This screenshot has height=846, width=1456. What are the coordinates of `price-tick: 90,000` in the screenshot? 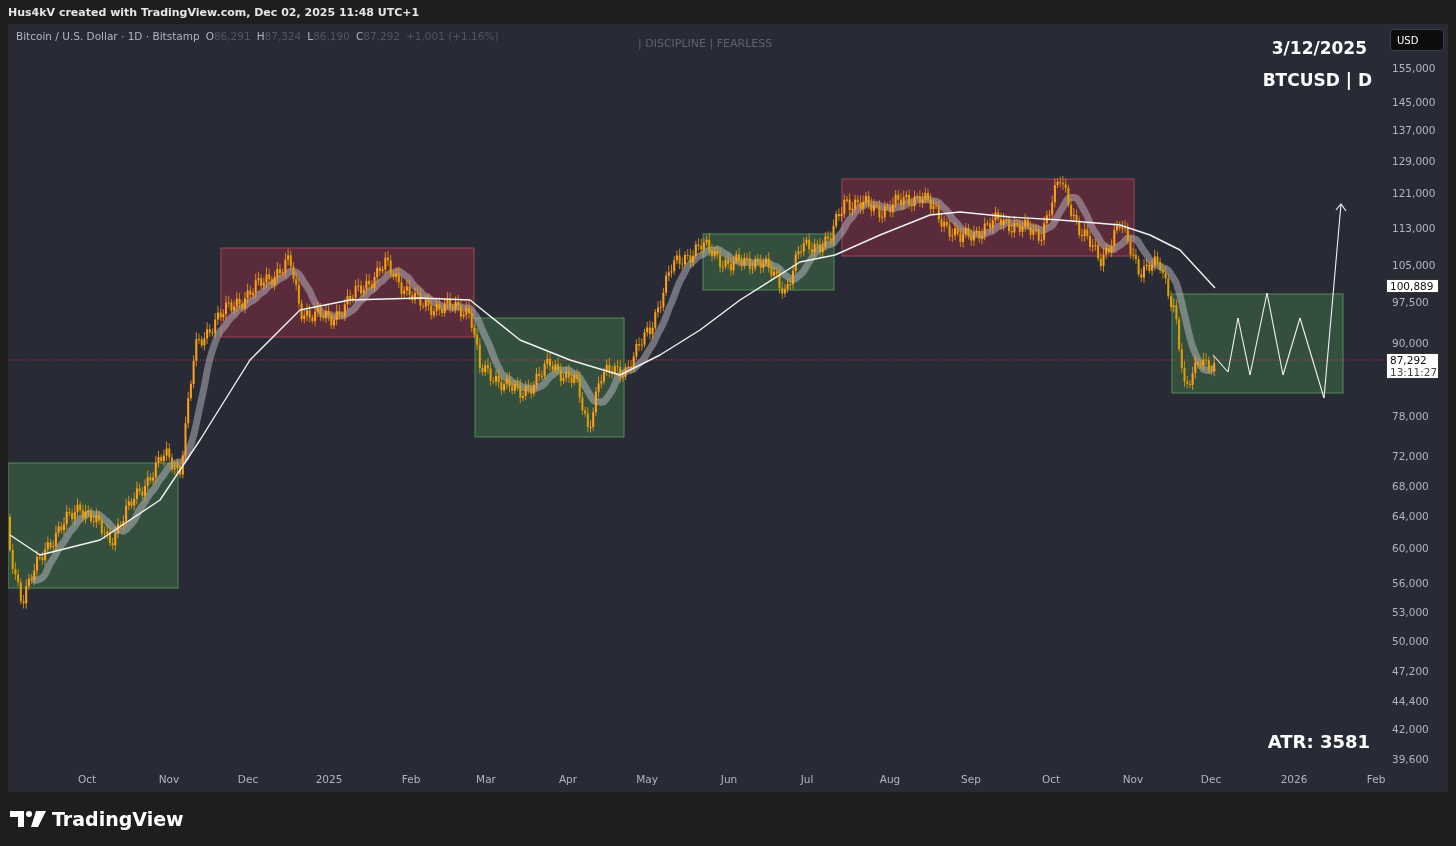 It's located at (1410, 343).